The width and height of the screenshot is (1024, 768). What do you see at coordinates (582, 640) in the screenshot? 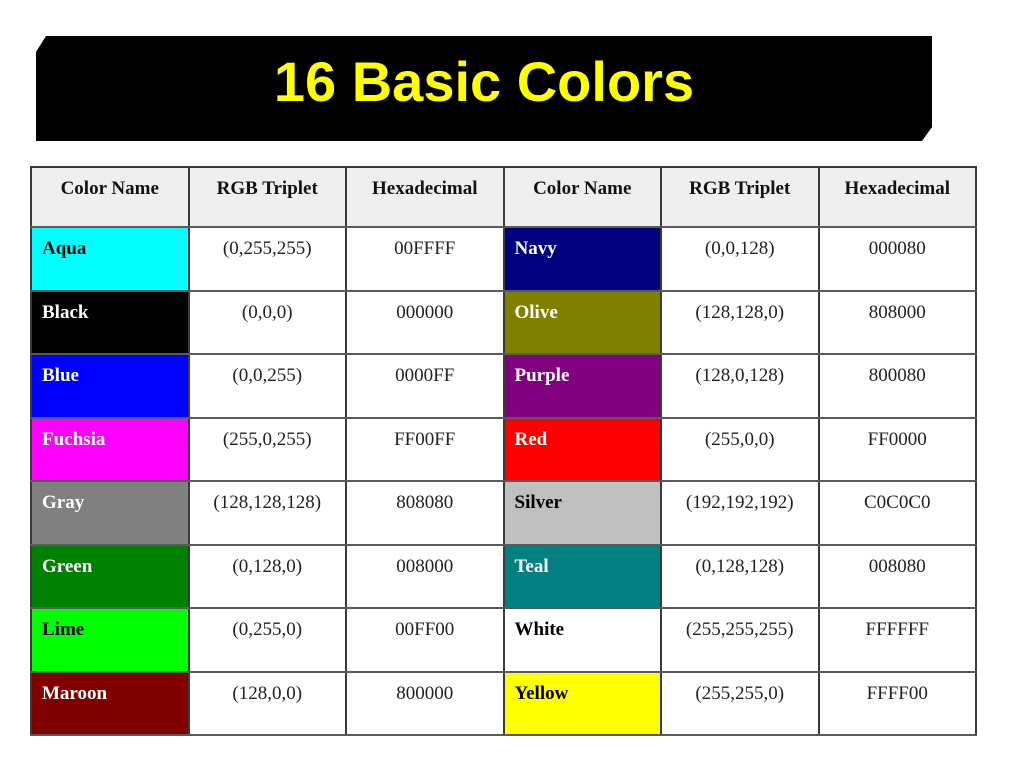
I see `color-name-cell: White` at bounding box center [582, 640].